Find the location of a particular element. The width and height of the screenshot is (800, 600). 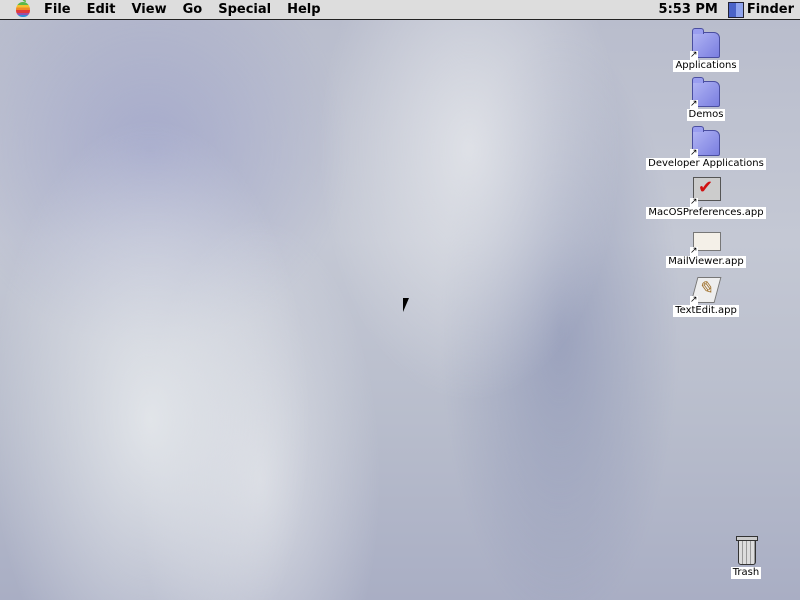

icon-label: Developer Applications is located at coordinates (706, 164).